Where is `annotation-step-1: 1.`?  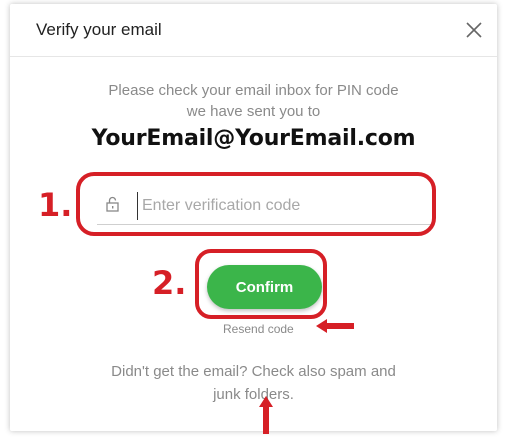
annotation-step-1: 1. is located at coordinates (55, 205).